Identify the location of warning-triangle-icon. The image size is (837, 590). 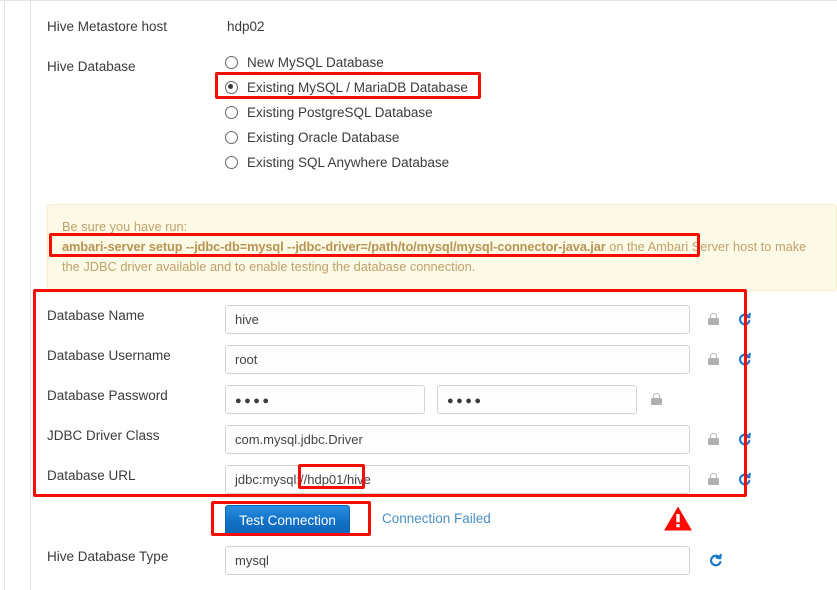
(678, 518).